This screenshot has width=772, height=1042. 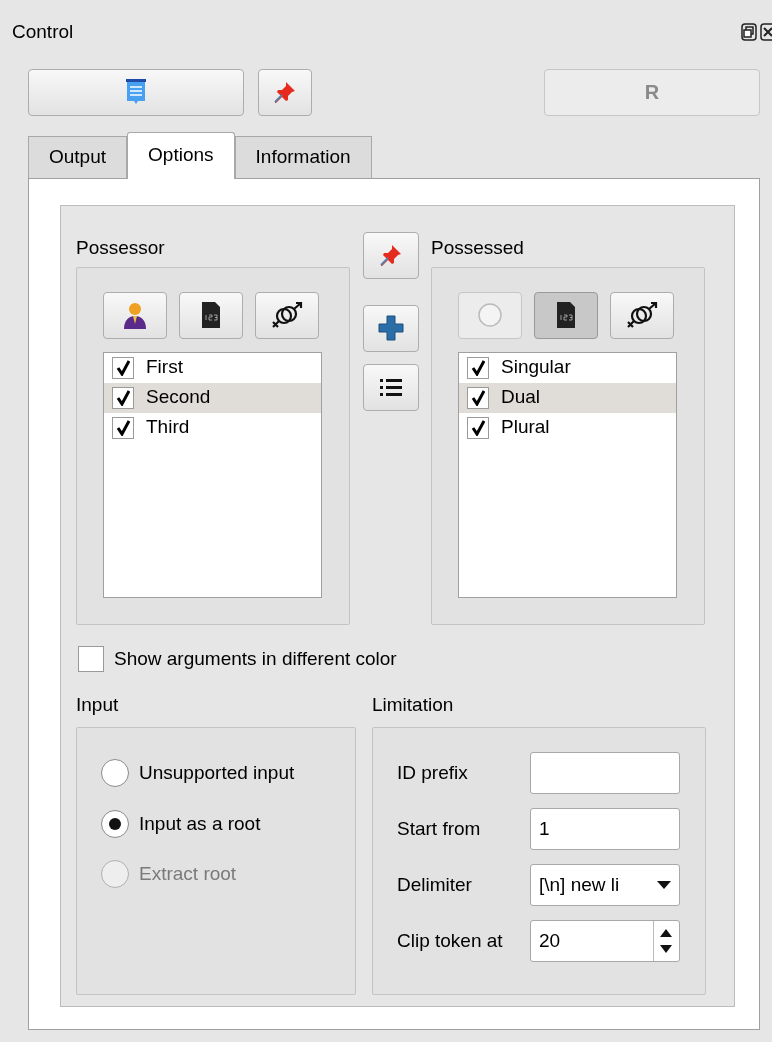 I want to click on document-list-button, so click(x=136, y=92).